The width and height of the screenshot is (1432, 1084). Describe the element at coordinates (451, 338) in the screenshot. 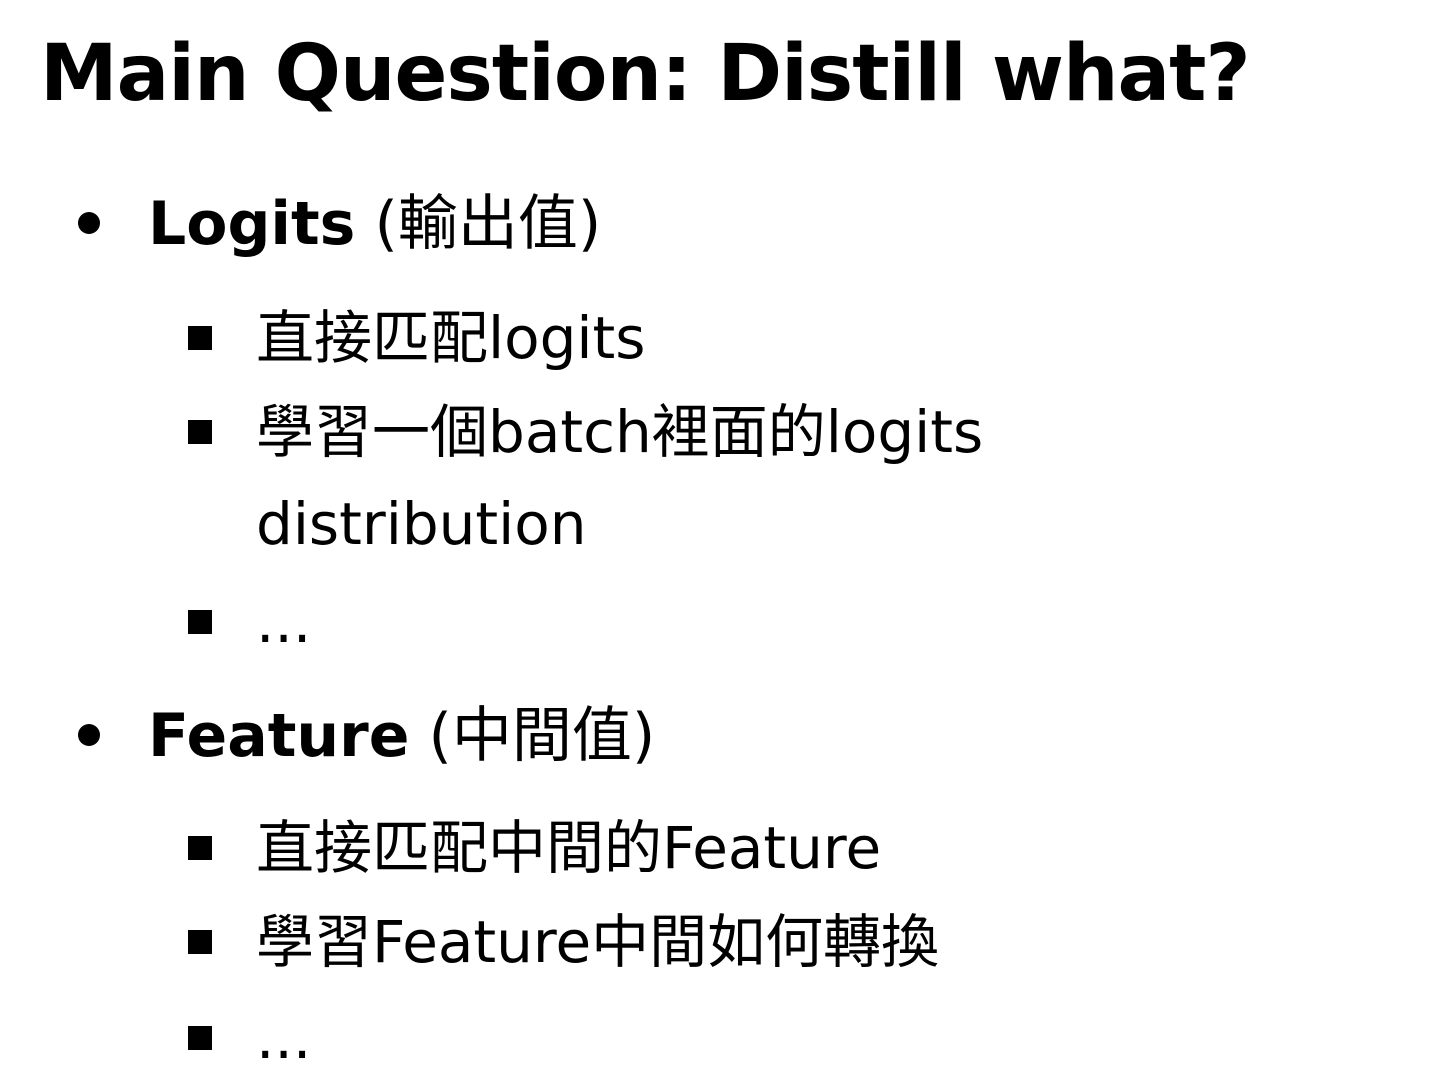

I see `list-item-text: 直接匹配logits` at that location.